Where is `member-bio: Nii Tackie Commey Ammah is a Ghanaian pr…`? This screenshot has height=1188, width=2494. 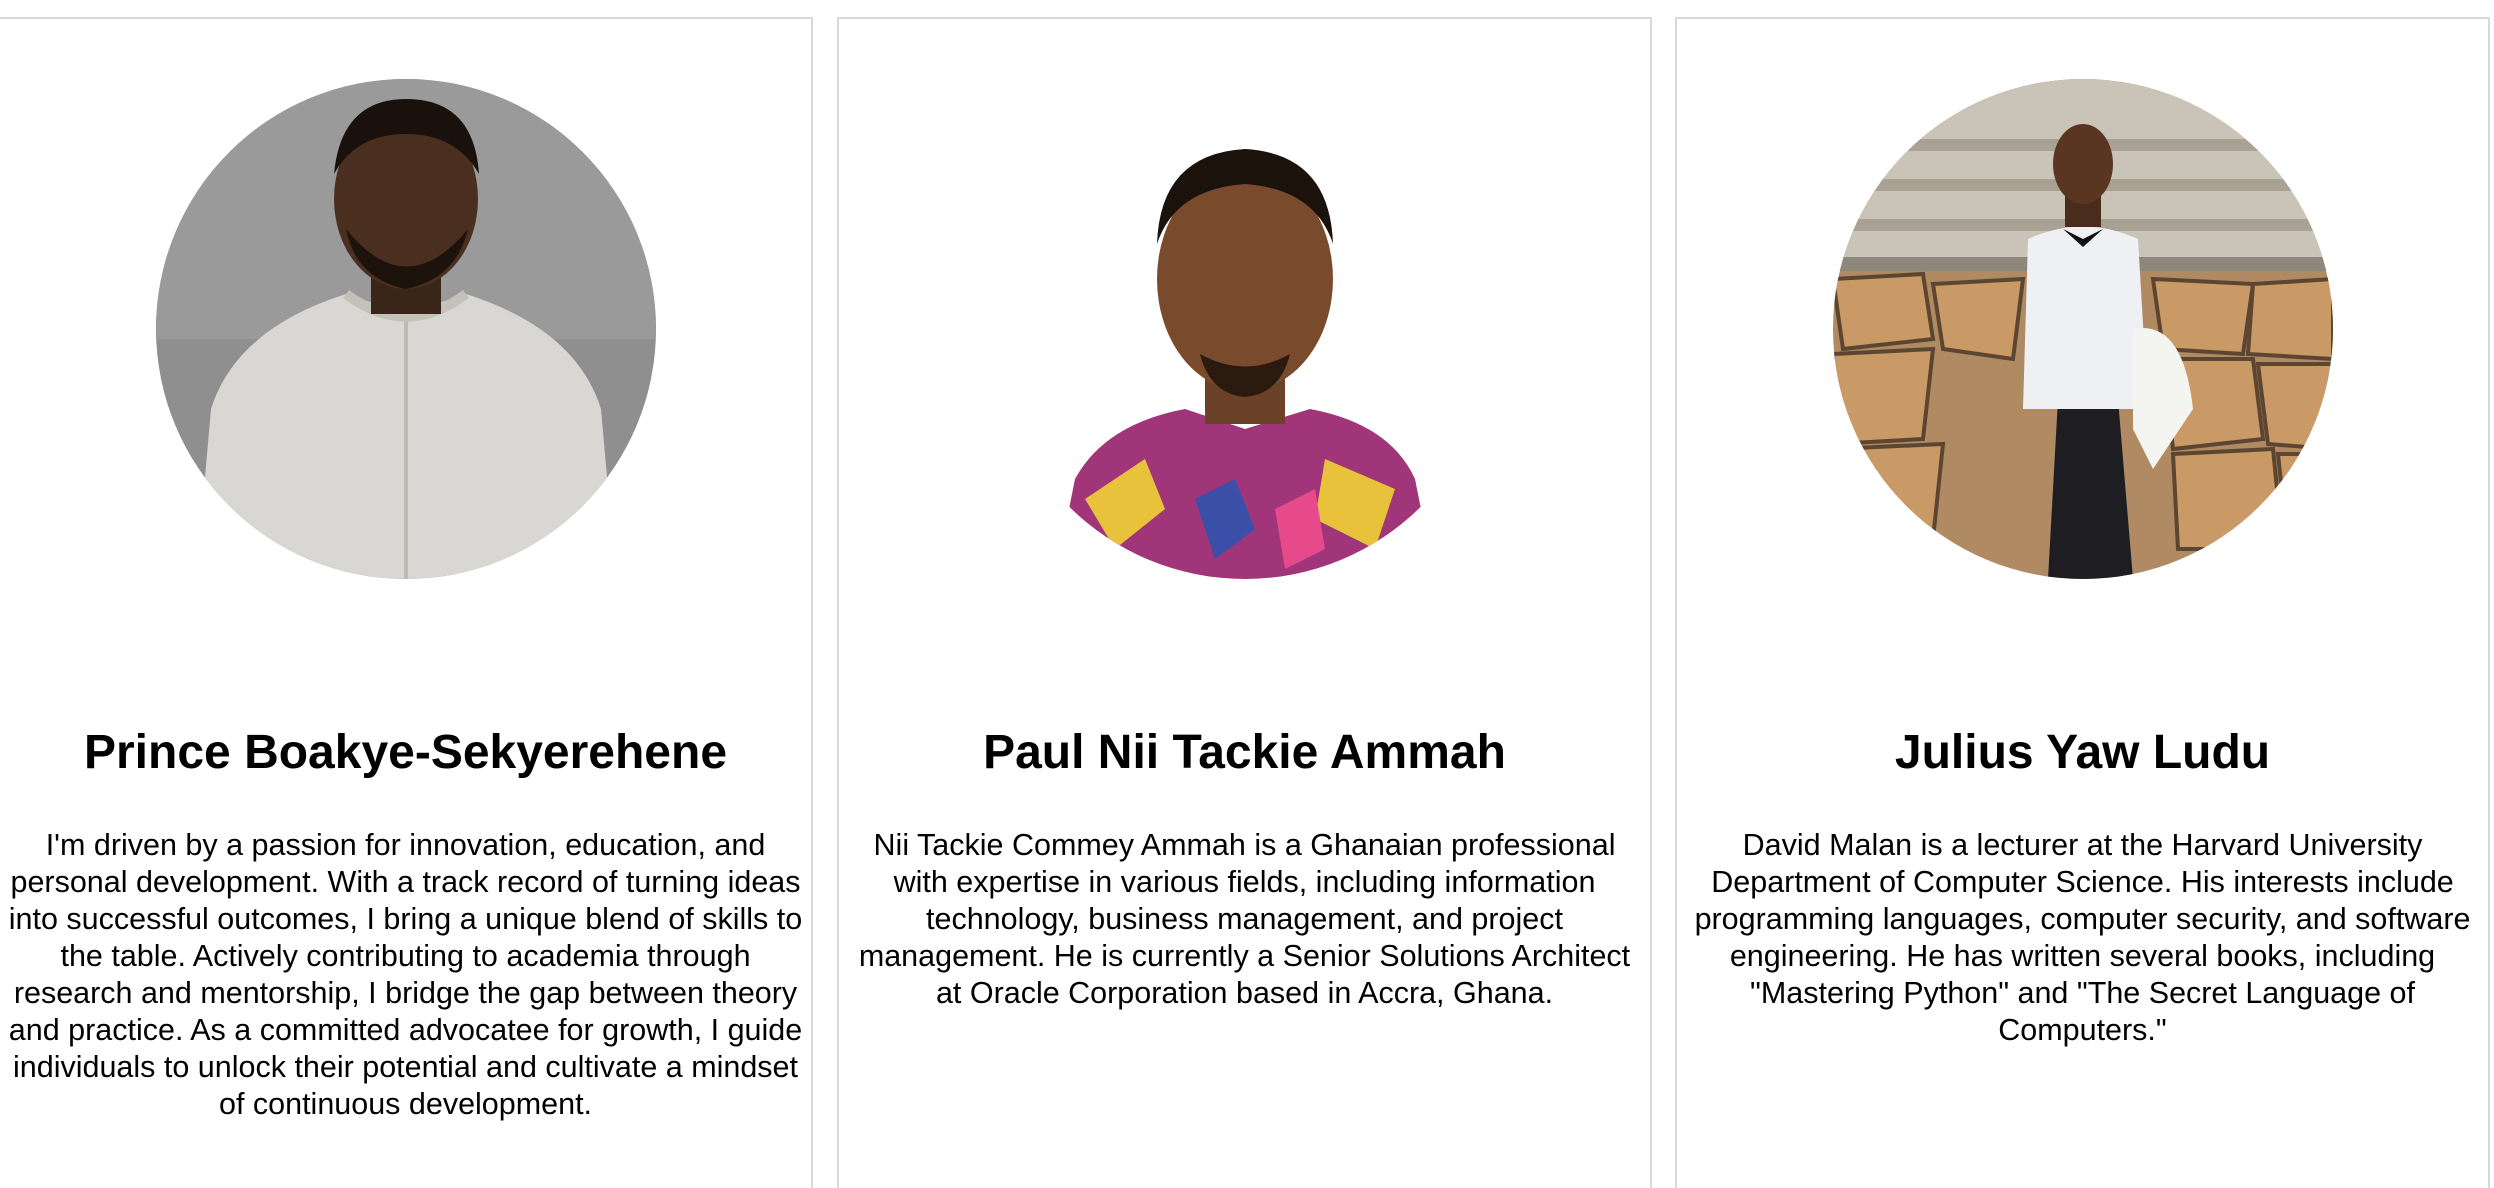 member-bio: Nii Tackie Commey Ammah is a Ghanaian pr… is located at coordinates (1244, 919).